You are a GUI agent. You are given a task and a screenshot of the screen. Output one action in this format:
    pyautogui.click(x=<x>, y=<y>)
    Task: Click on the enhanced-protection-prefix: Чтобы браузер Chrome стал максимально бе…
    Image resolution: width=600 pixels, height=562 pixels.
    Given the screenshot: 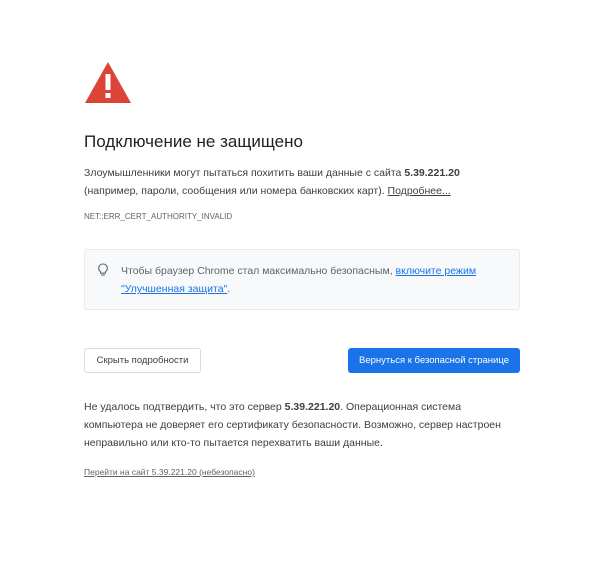 What is the action you would take?
    pyautogui.click(x=258, y=271)
    